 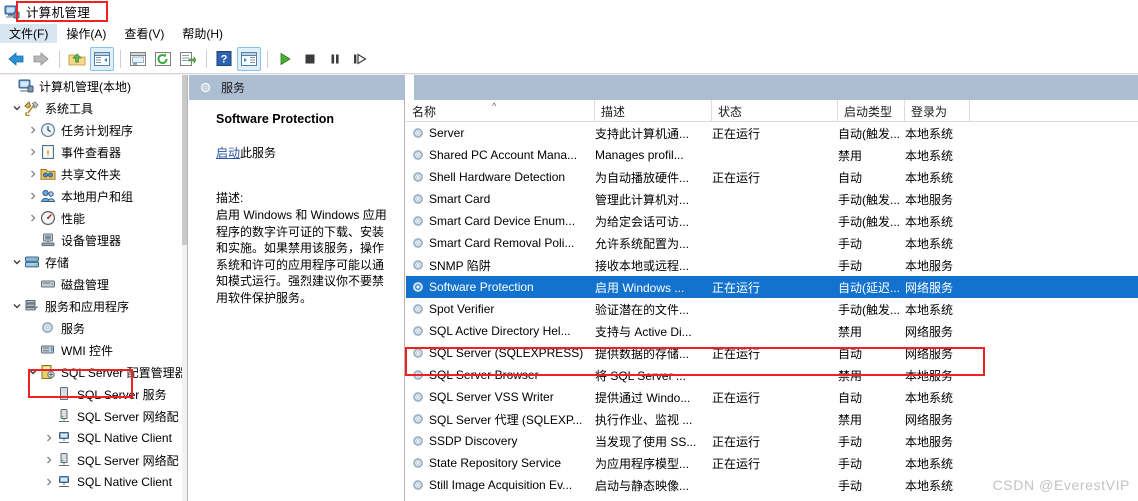 I want to click on tree-scrollbar, so click(x=184, y=288).